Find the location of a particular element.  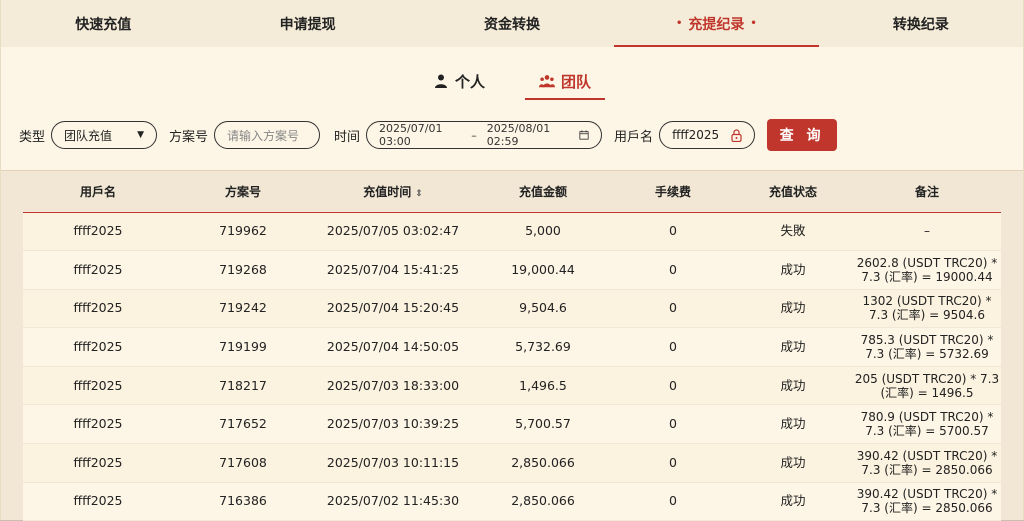

sort-icon: ⇕ is located at coordinates (419, 194).